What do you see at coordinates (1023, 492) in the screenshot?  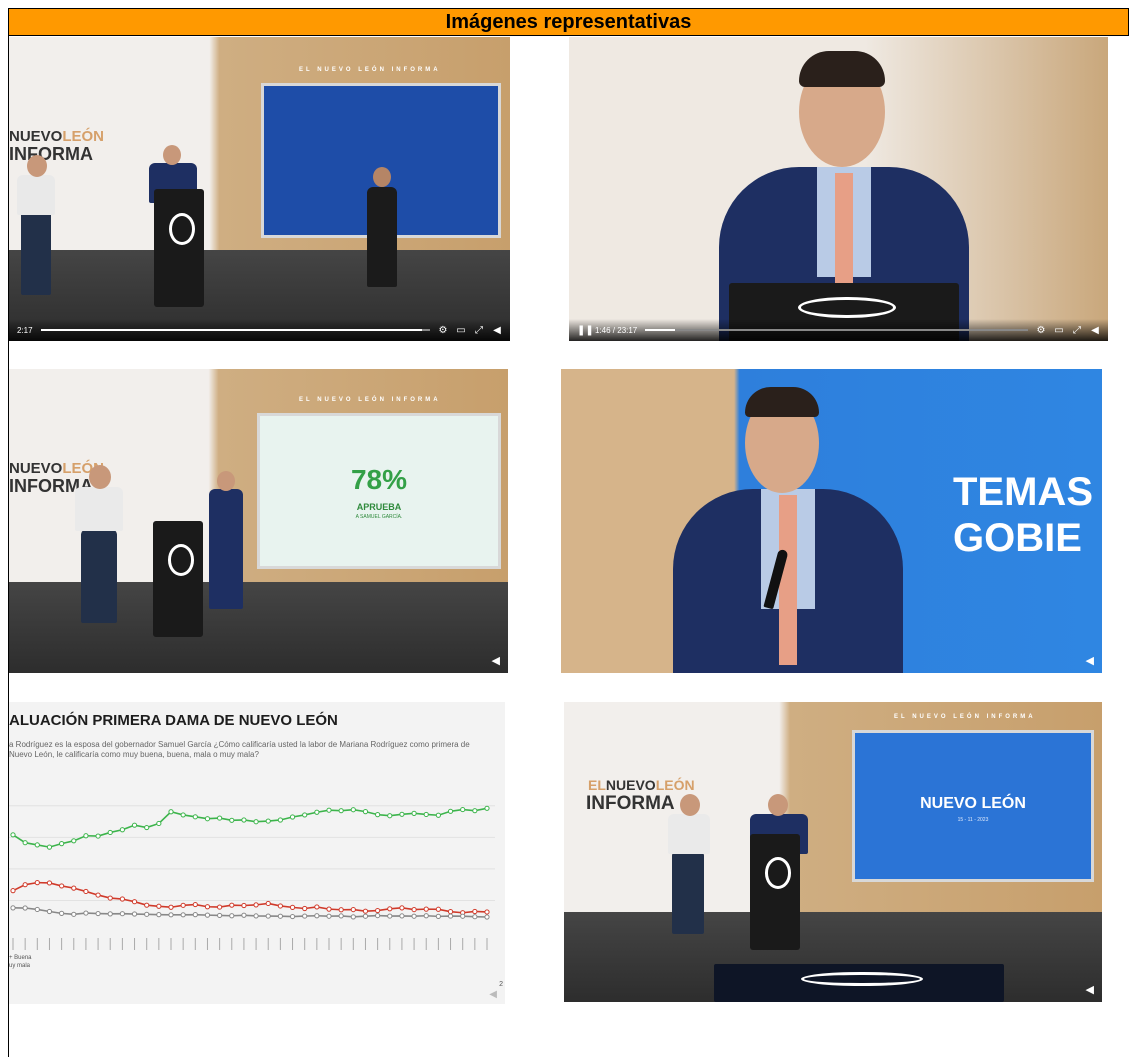 I see `screen-heading-line-1: TEMAS` at bounding box center [1023, 492].